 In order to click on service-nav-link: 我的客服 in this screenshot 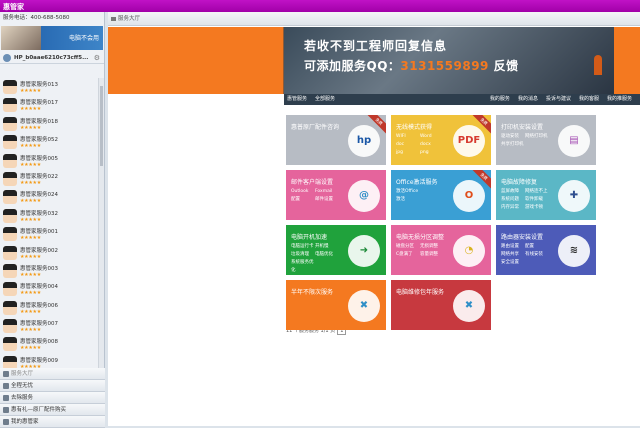, I will do `click(589, 99)`.